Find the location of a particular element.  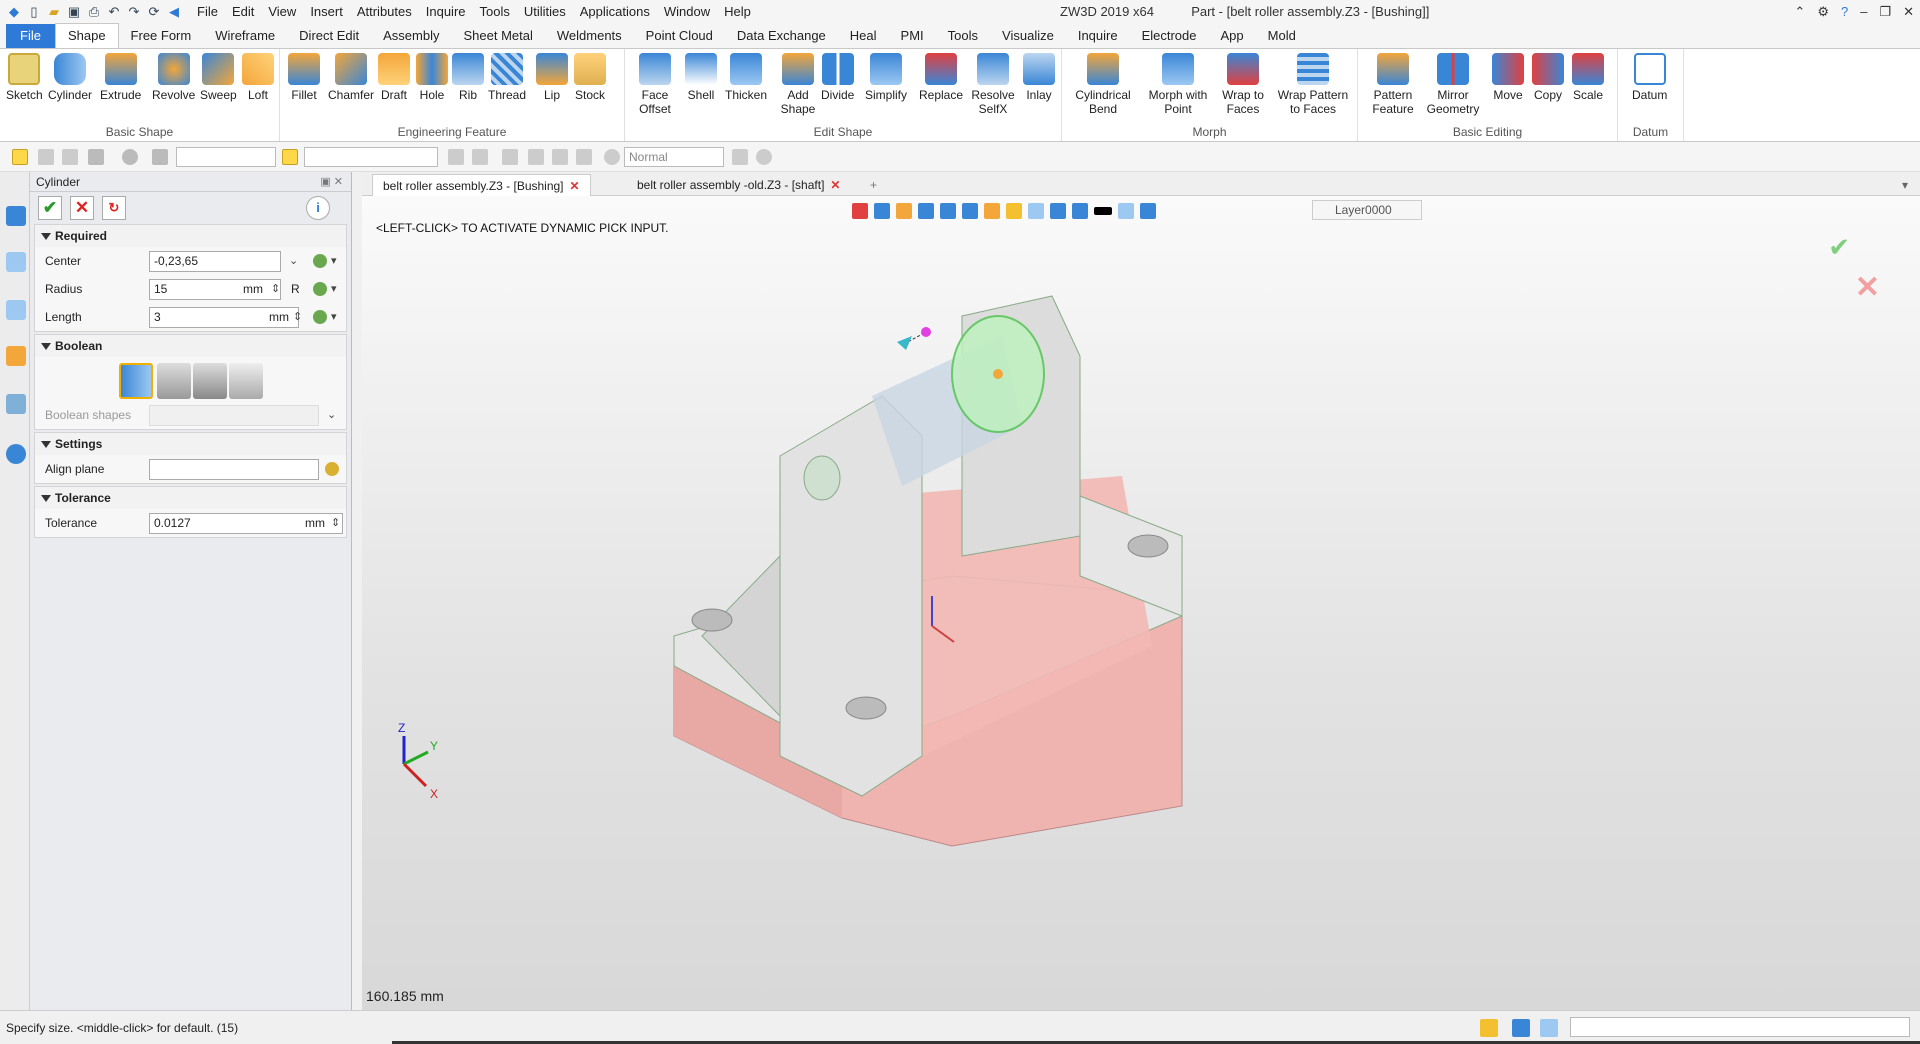

radius-suffix: R is located at coordinates (295, 289).